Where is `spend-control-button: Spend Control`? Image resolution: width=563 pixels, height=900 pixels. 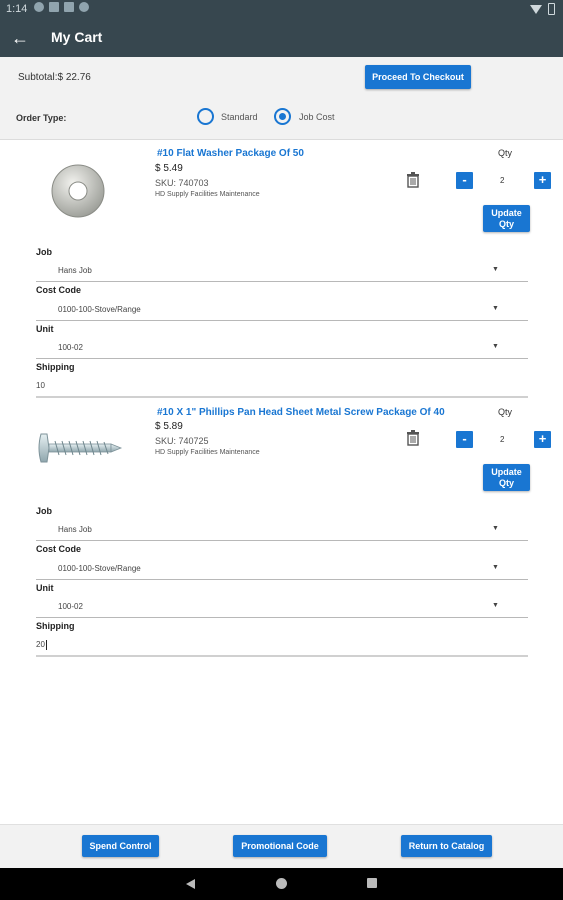
spend-control-button: Spend Control is located at coordinates (120, 846).